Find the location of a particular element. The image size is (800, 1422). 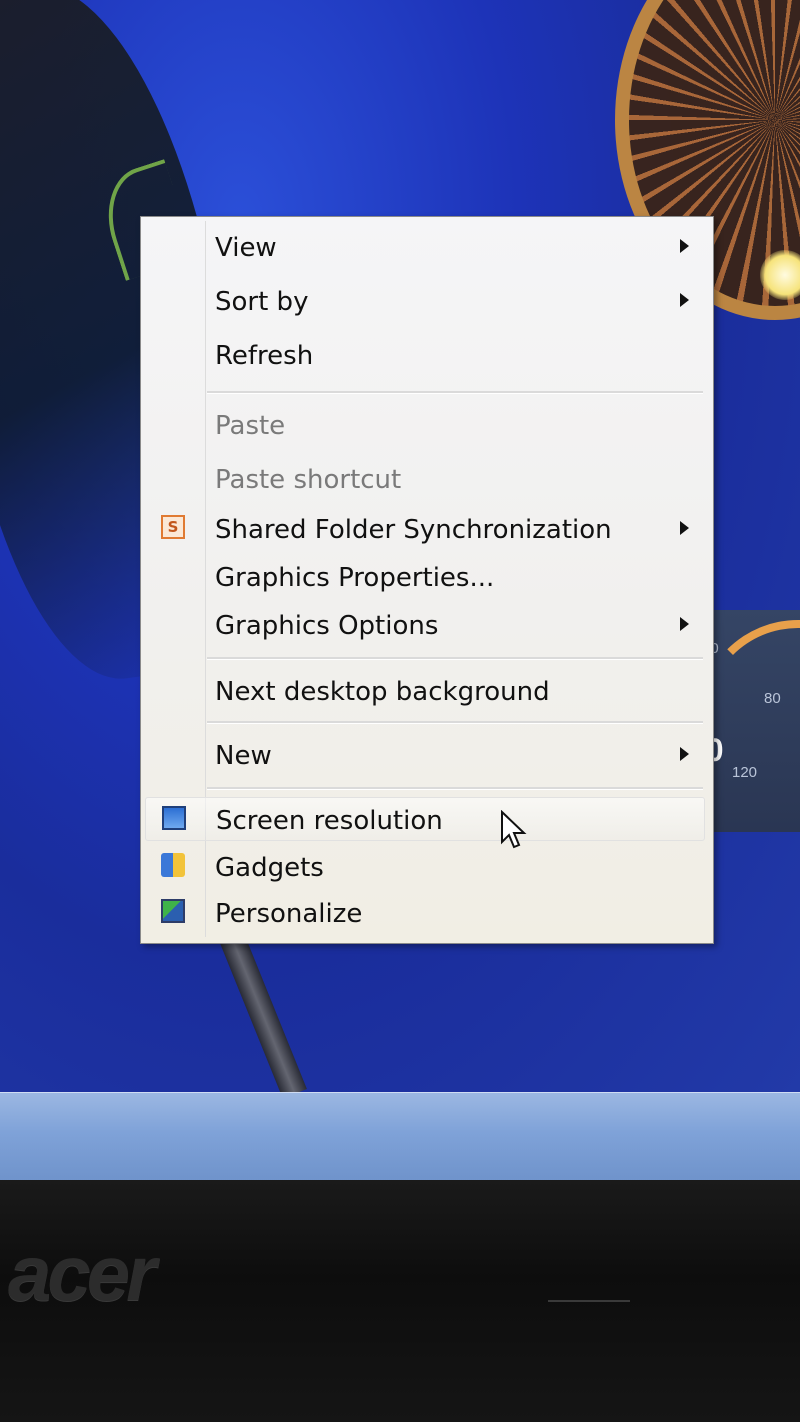

wallpaper-stick is located at coordinates (263, 1015).